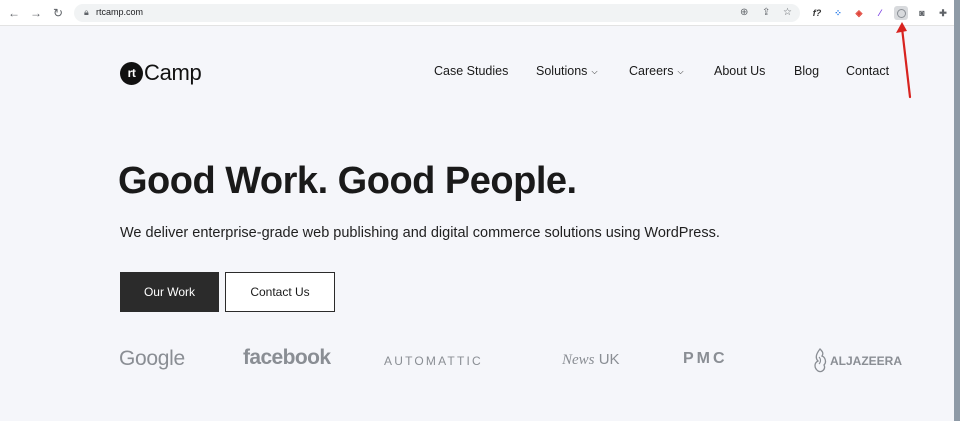 The height and width of the screenshot is (421, 960). Describe the element at coordinates (705, 358) in the screenshot. I see `client-logo-pmc: PMC` at that location.